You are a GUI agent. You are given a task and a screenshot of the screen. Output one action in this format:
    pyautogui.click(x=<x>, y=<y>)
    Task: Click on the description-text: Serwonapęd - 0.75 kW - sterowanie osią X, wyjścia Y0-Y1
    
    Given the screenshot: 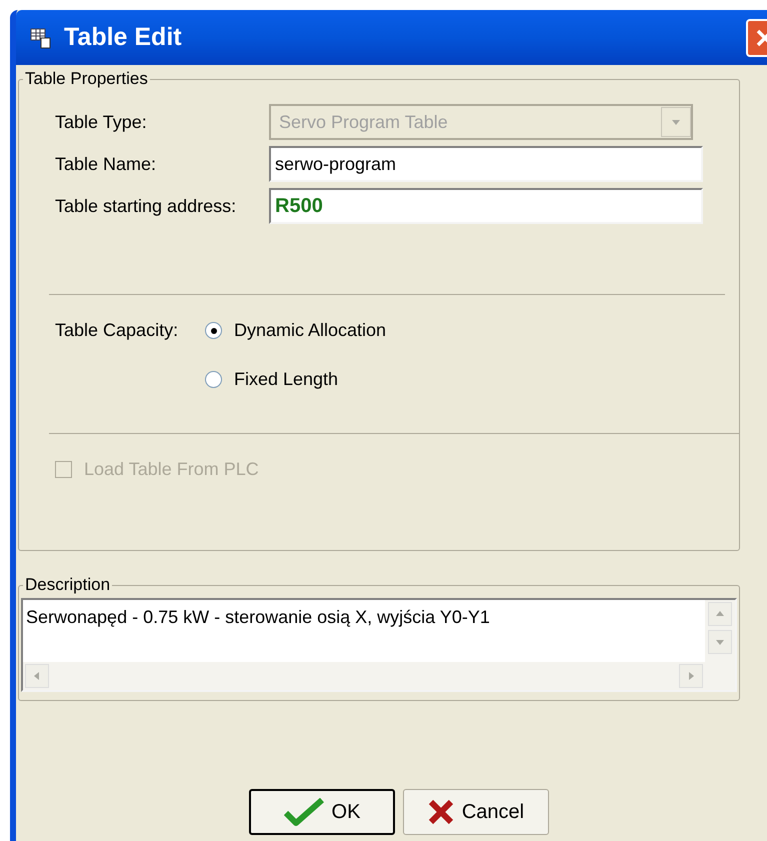 What is the action you would take?
    pyautogui.click(x=258, y=617)
    